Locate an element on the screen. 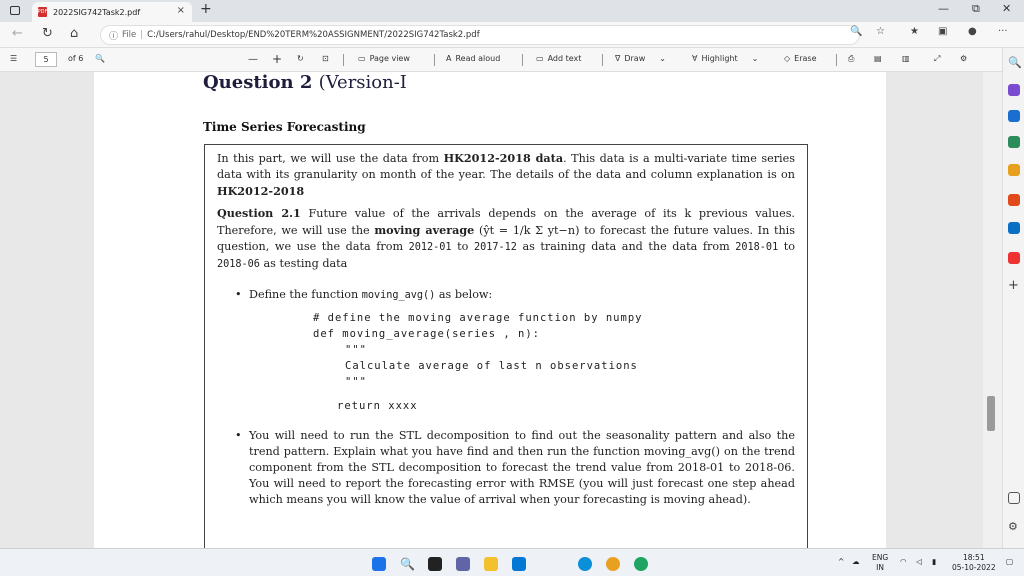 The width and height of the screenshot is (1024, 576). file-label: File is located at coordinates (129, 35).